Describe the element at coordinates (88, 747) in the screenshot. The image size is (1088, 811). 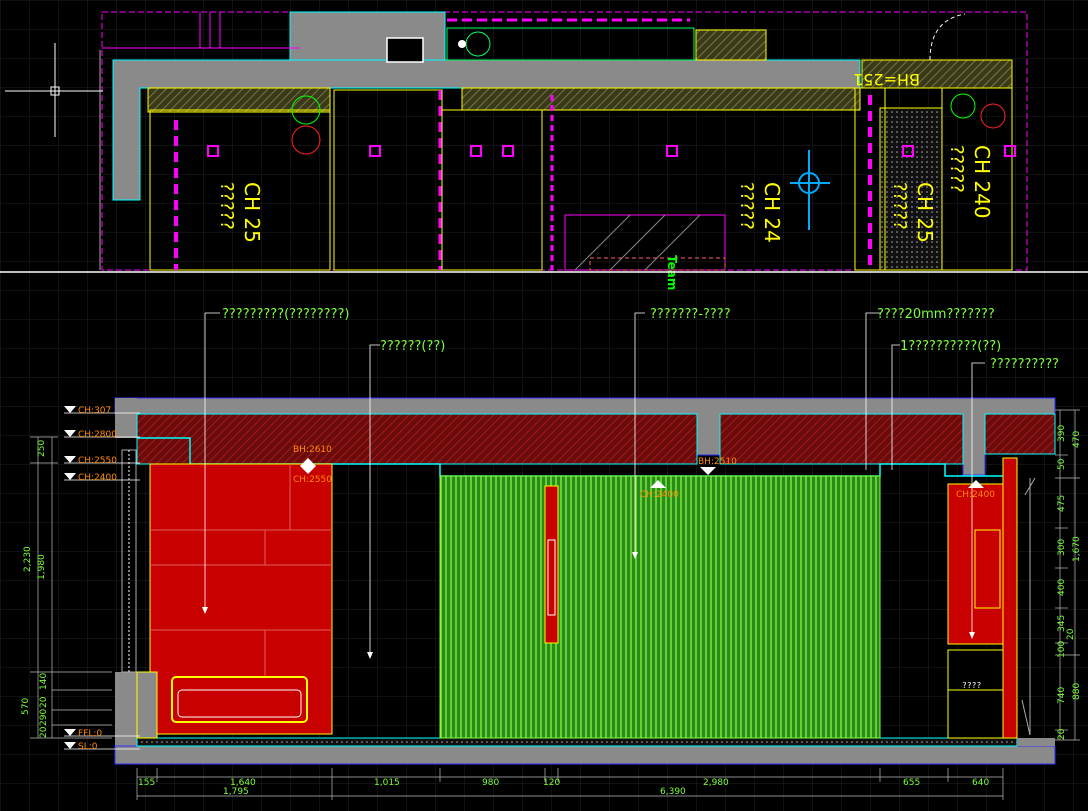
I see `svg-text: SL:0` at that location.